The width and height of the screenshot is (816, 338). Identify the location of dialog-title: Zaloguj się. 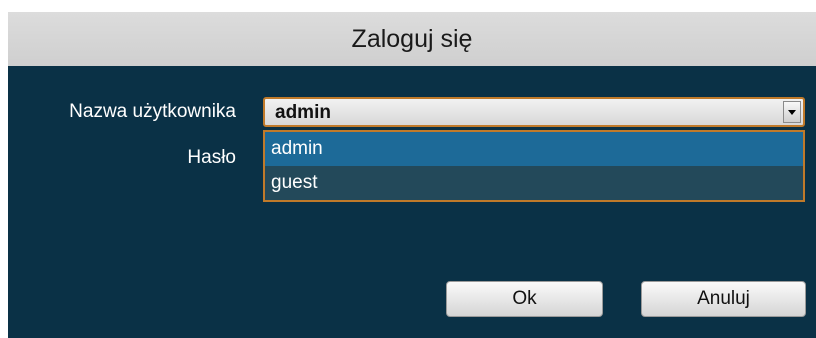
(412, 38).